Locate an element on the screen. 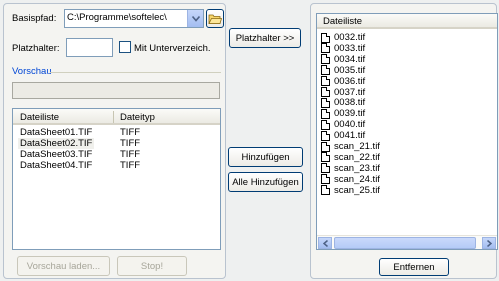 The image size is (499, 281). file-name: 0035.tif is located at coordinates (350, 70).